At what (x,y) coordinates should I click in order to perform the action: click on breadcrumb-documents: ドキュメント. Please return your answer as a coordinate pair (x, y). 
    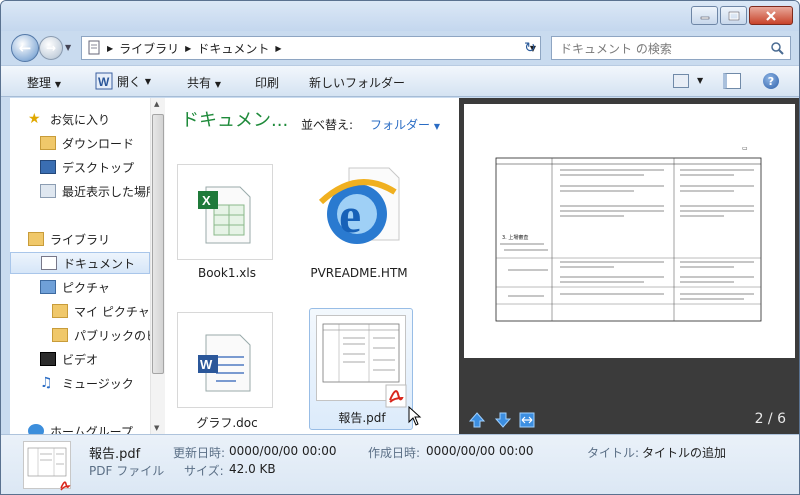
    Looking at the image, I should click on (233, 48).